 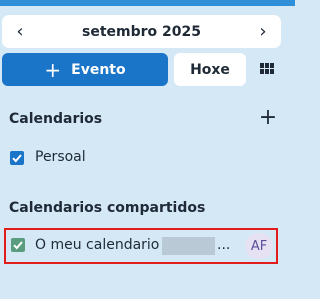 What do you see at coordinates (60, 157) in the screenshot?
I see `calendar-label-persoal: Persoal` at bounding box center [60, 157].